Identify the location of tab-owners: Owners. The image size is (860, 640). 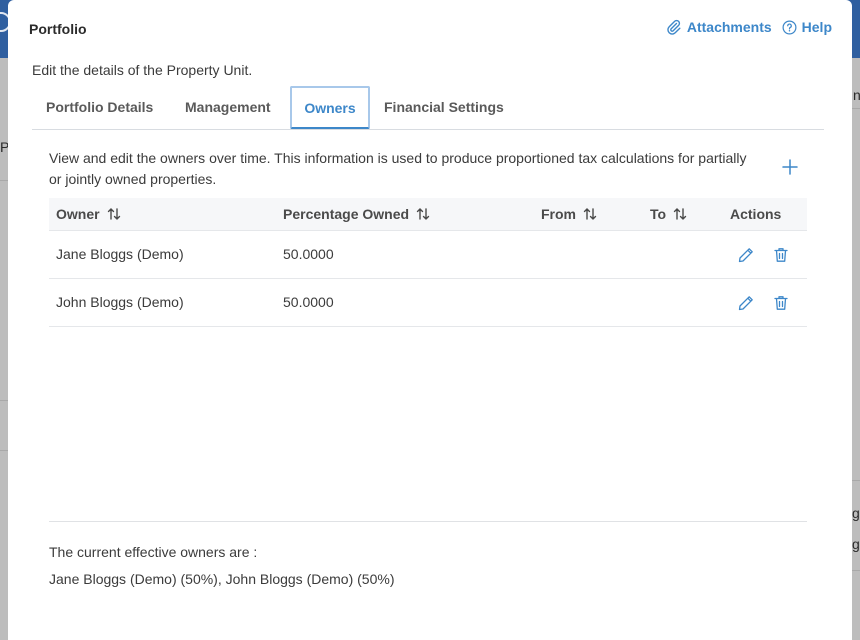
(330, 107).